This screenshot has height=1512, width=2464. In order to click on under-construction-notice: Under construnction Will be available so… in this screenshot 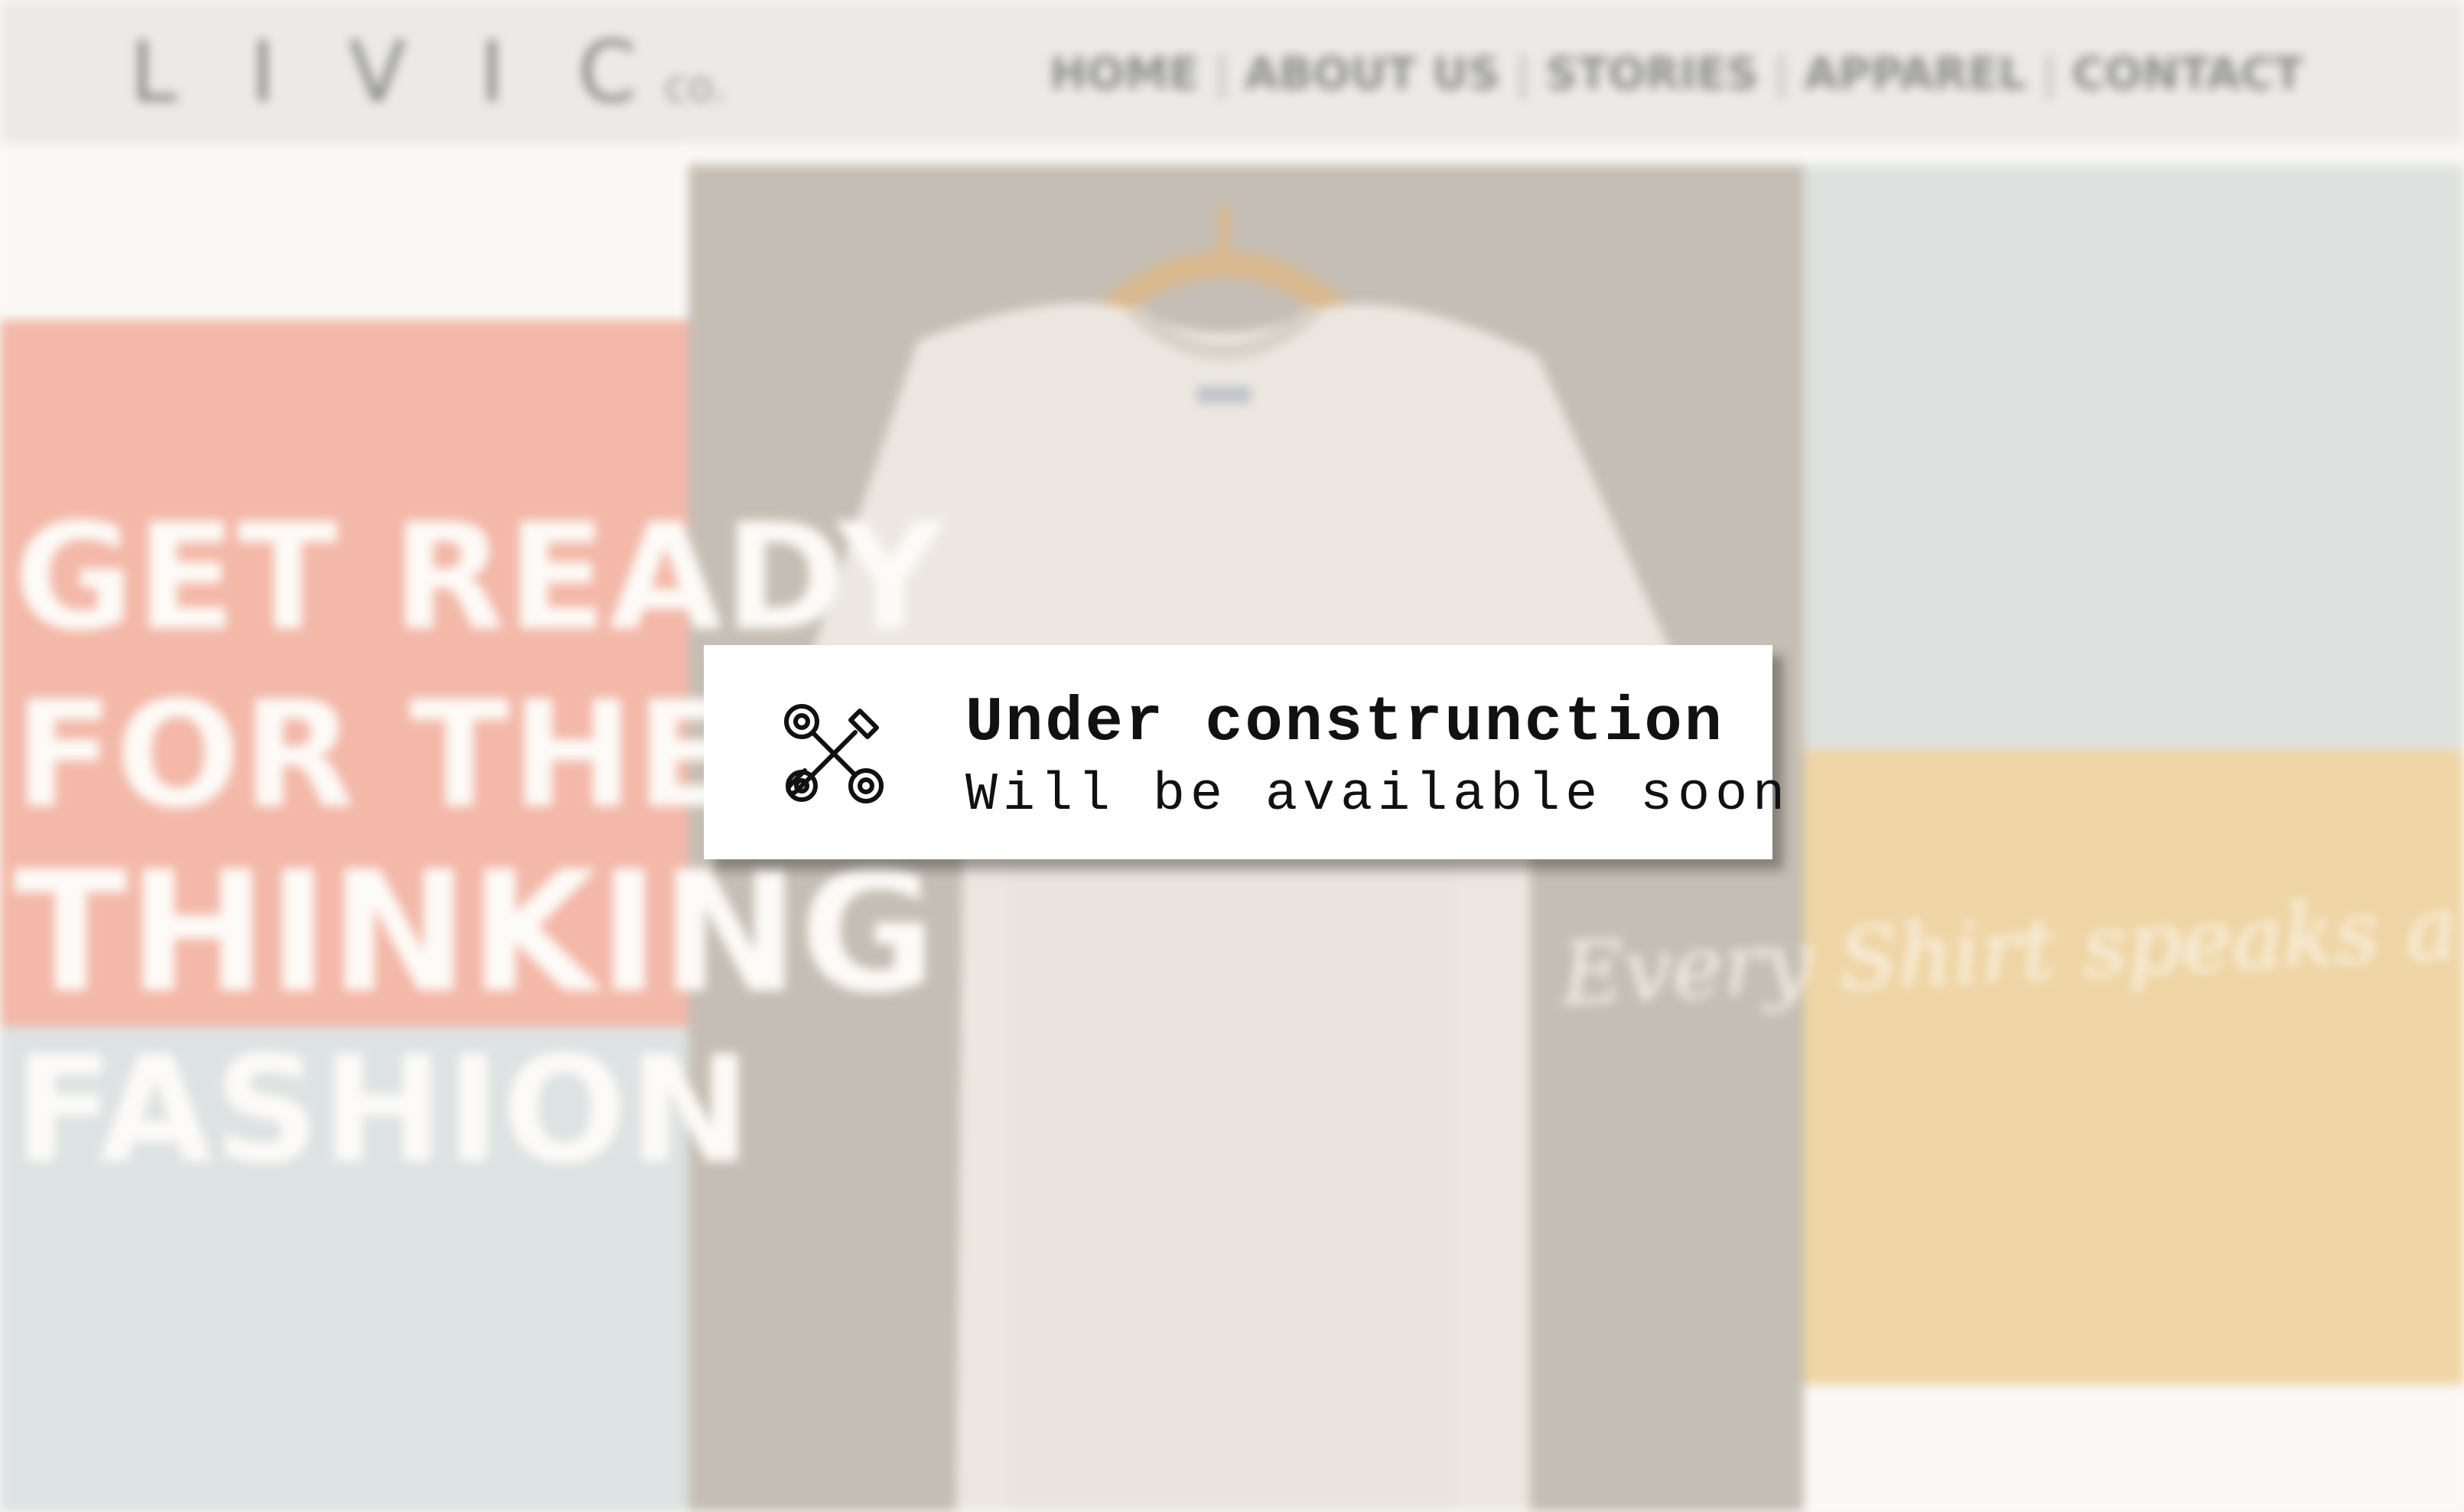, I will do `click(1244, 752)`.